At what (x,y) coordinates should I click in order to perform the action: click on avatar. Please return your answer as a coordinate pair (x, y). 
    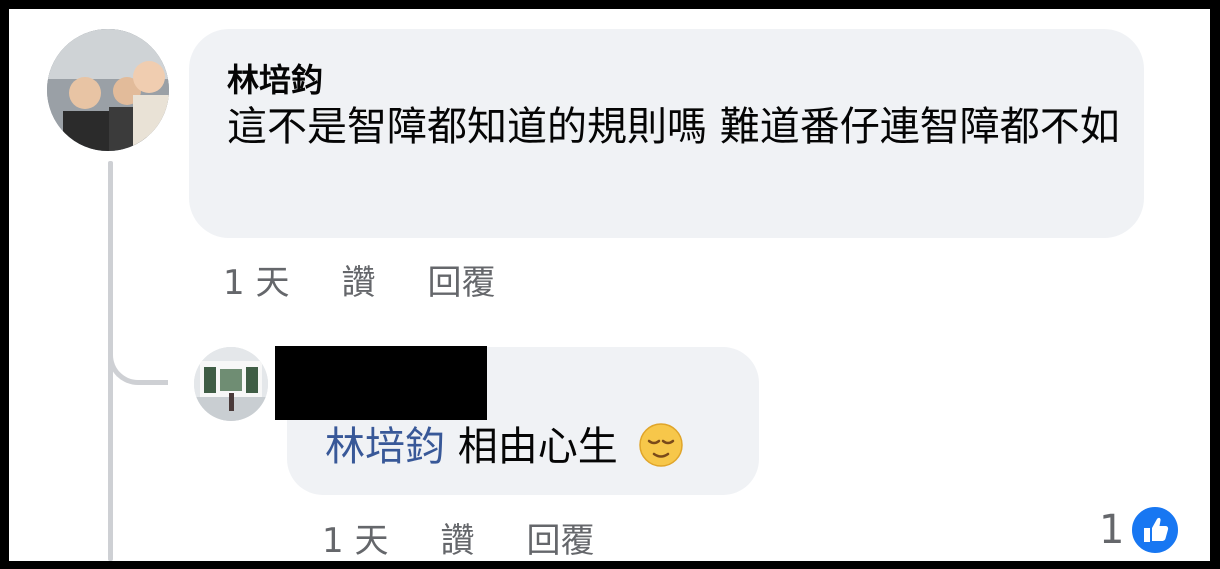
    Looking at the image, I should click on (108, 90).